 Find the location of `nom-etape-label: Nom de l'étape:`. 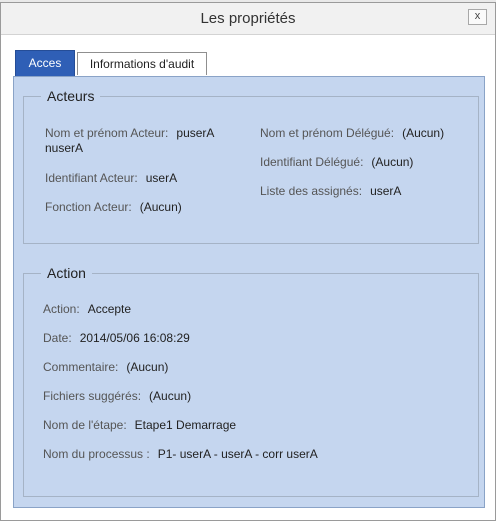

nom-etape-label: Nom de l'étape: is located at coordinates (85, 425).